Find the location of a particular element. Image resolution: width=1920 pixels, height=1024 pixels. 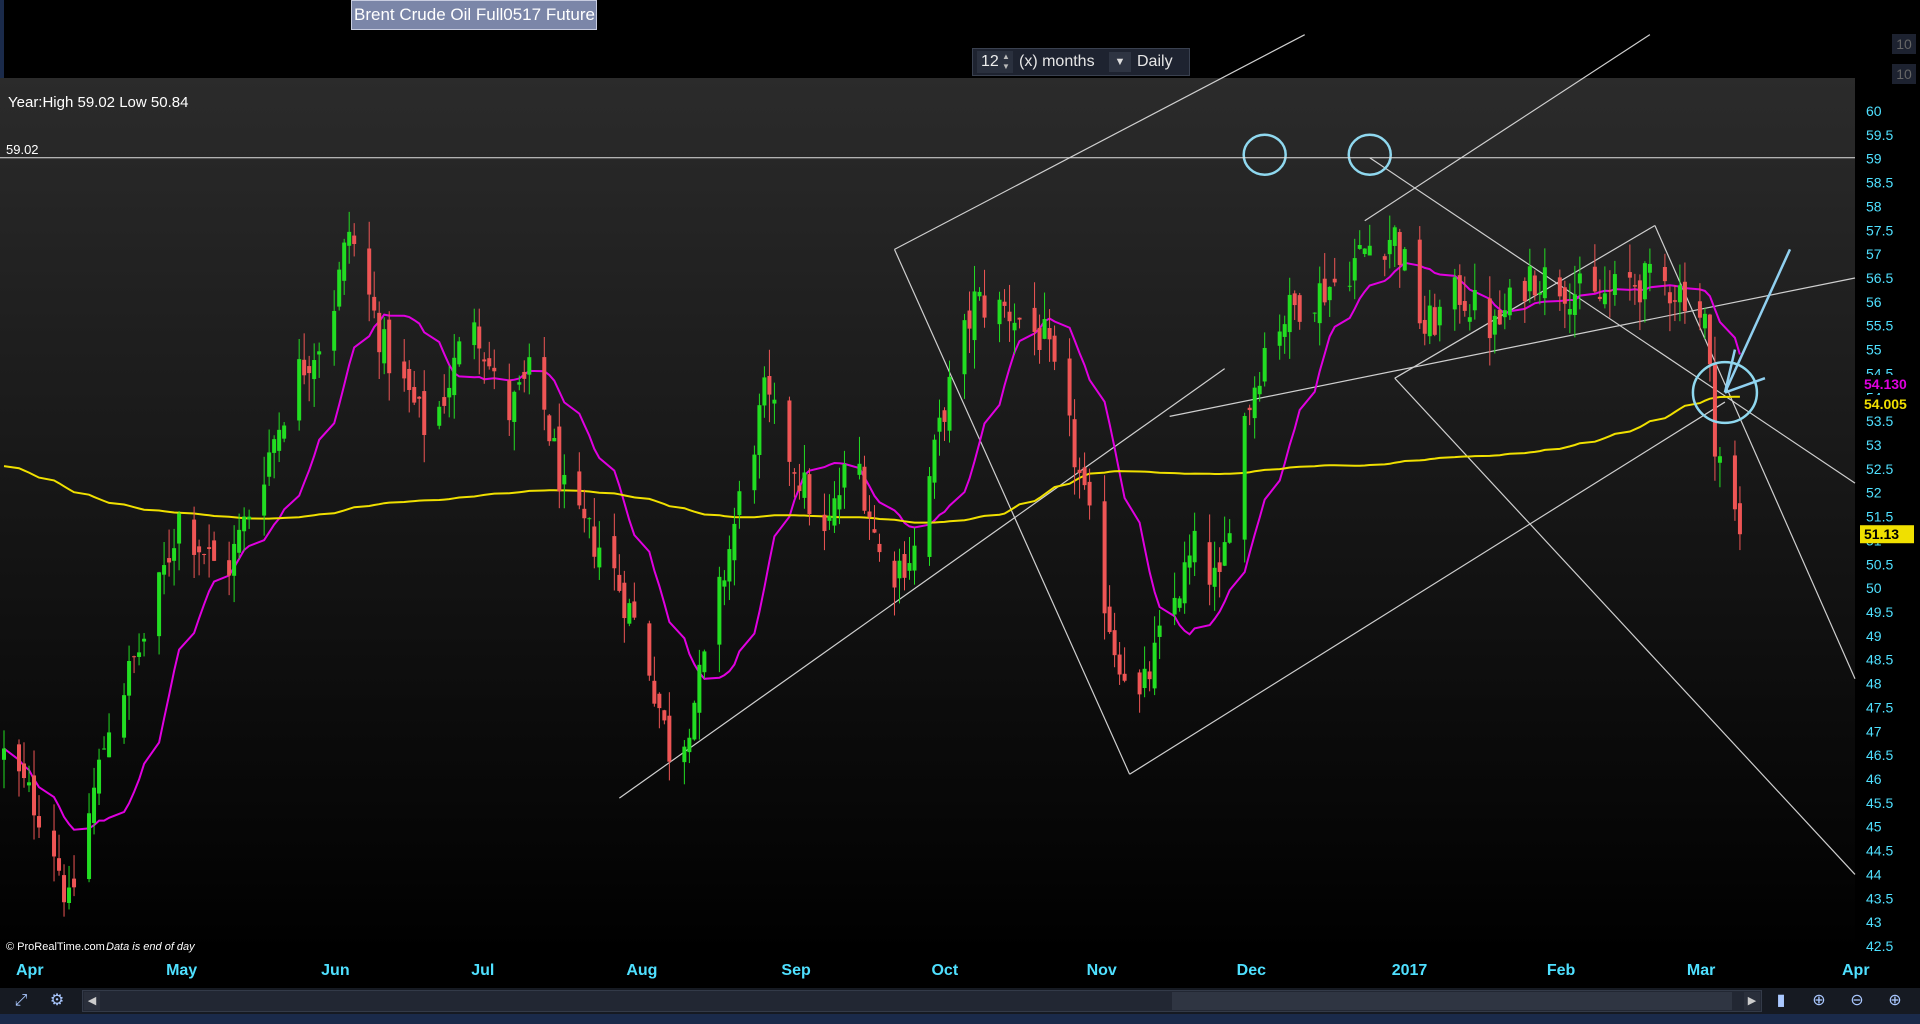

window-border-bottom is located at coordinates (960, 1019).